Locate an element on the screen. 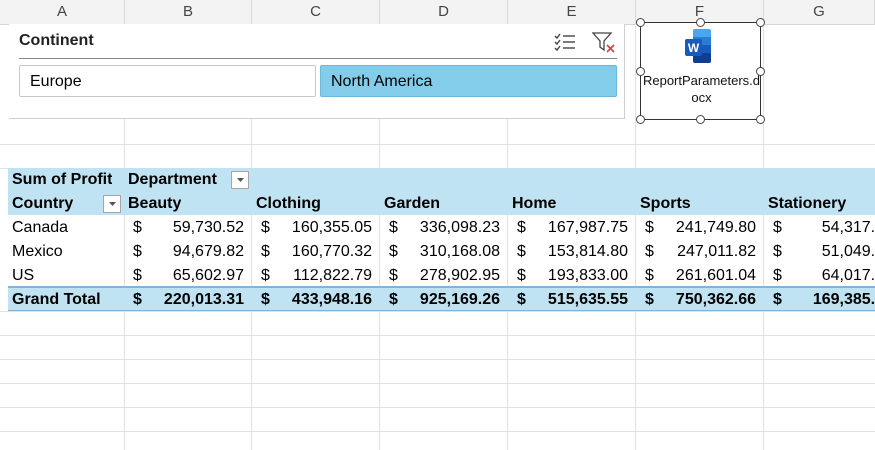  grand-total-label: Grand Total is located at coordinates (56, 300).